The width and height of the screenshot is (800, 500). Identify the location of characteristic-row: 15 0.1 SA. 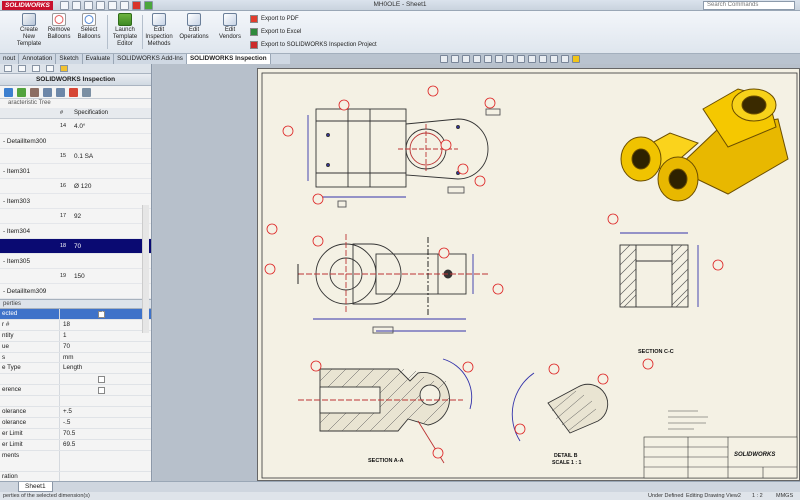
(75, 156).